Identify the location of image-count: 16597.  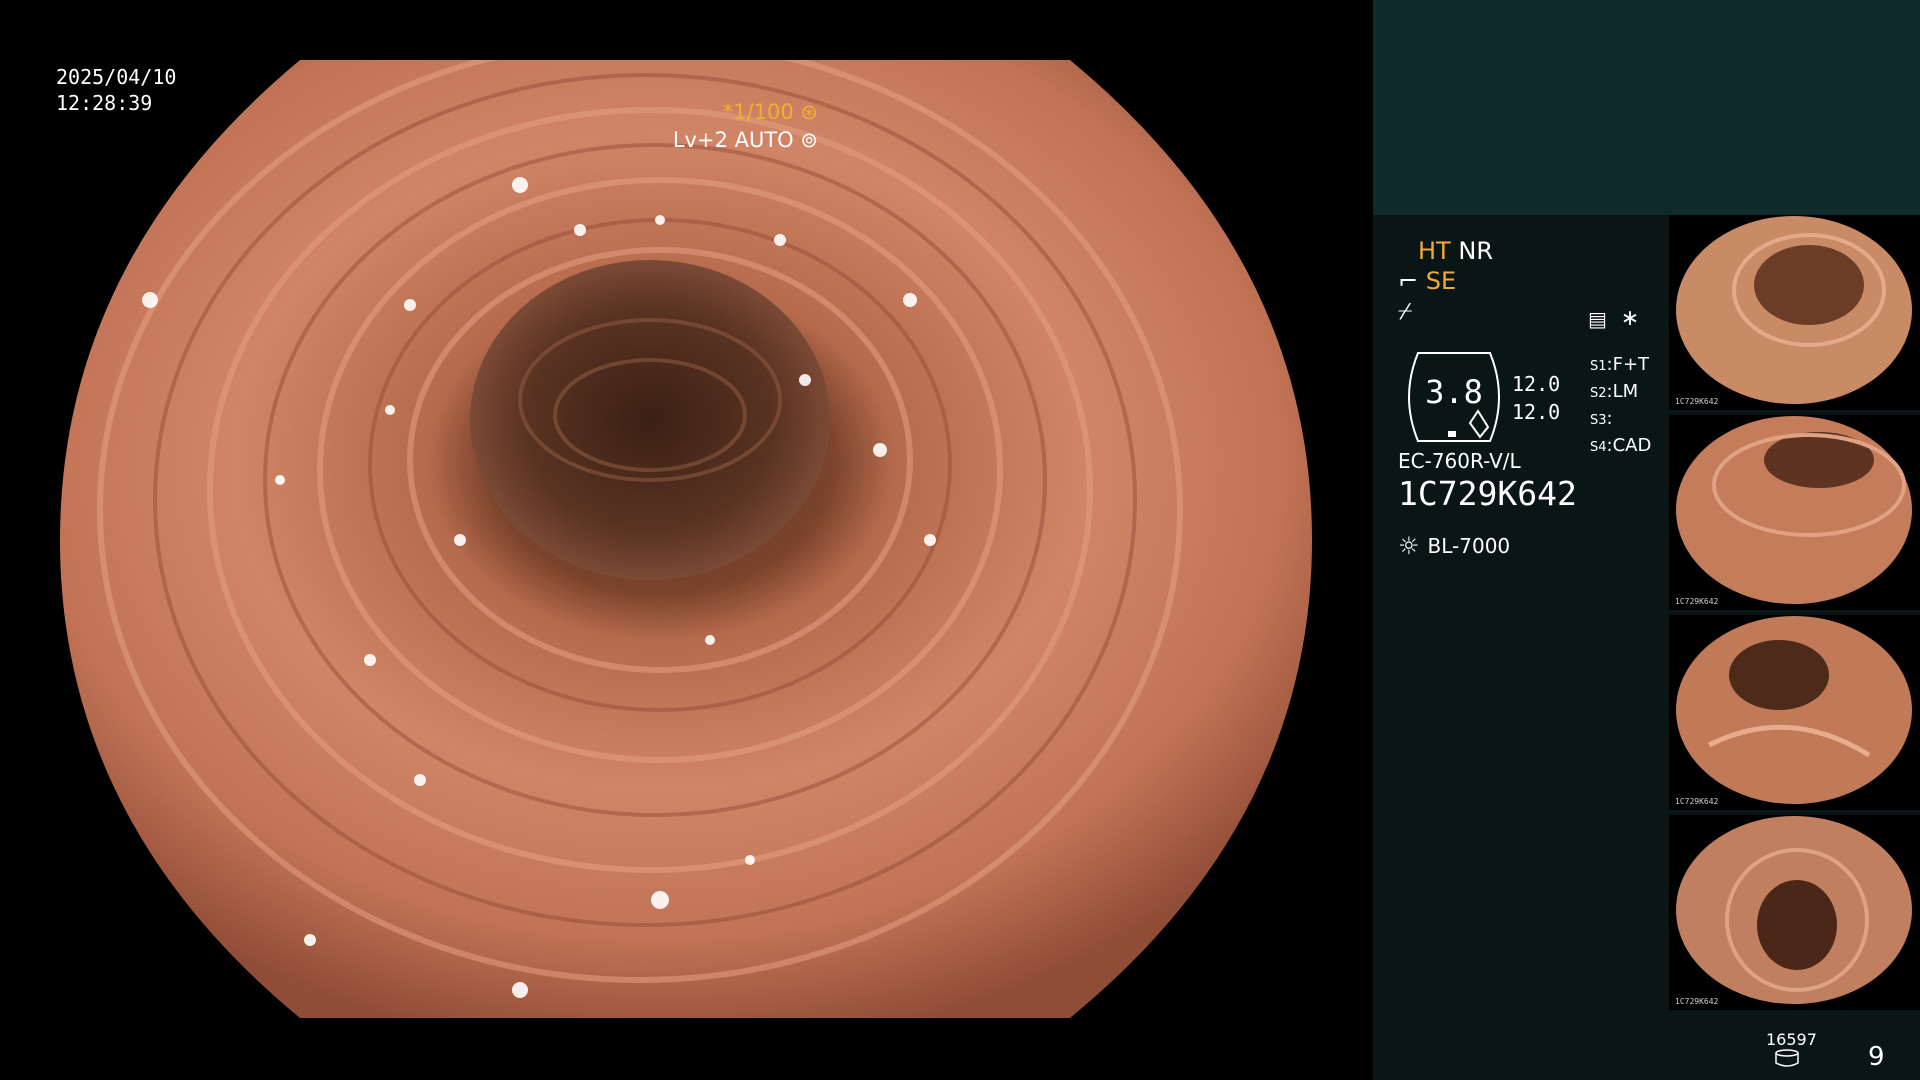
(1791, 1039).